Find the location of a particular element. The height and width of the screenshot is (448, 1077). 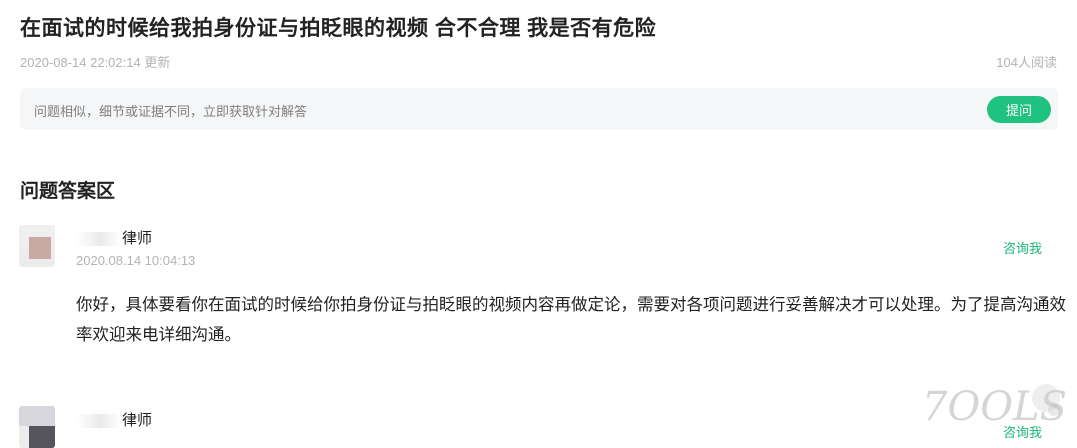

tools-watermark-logo: 7OOLS is located at coordinates (994, 407).